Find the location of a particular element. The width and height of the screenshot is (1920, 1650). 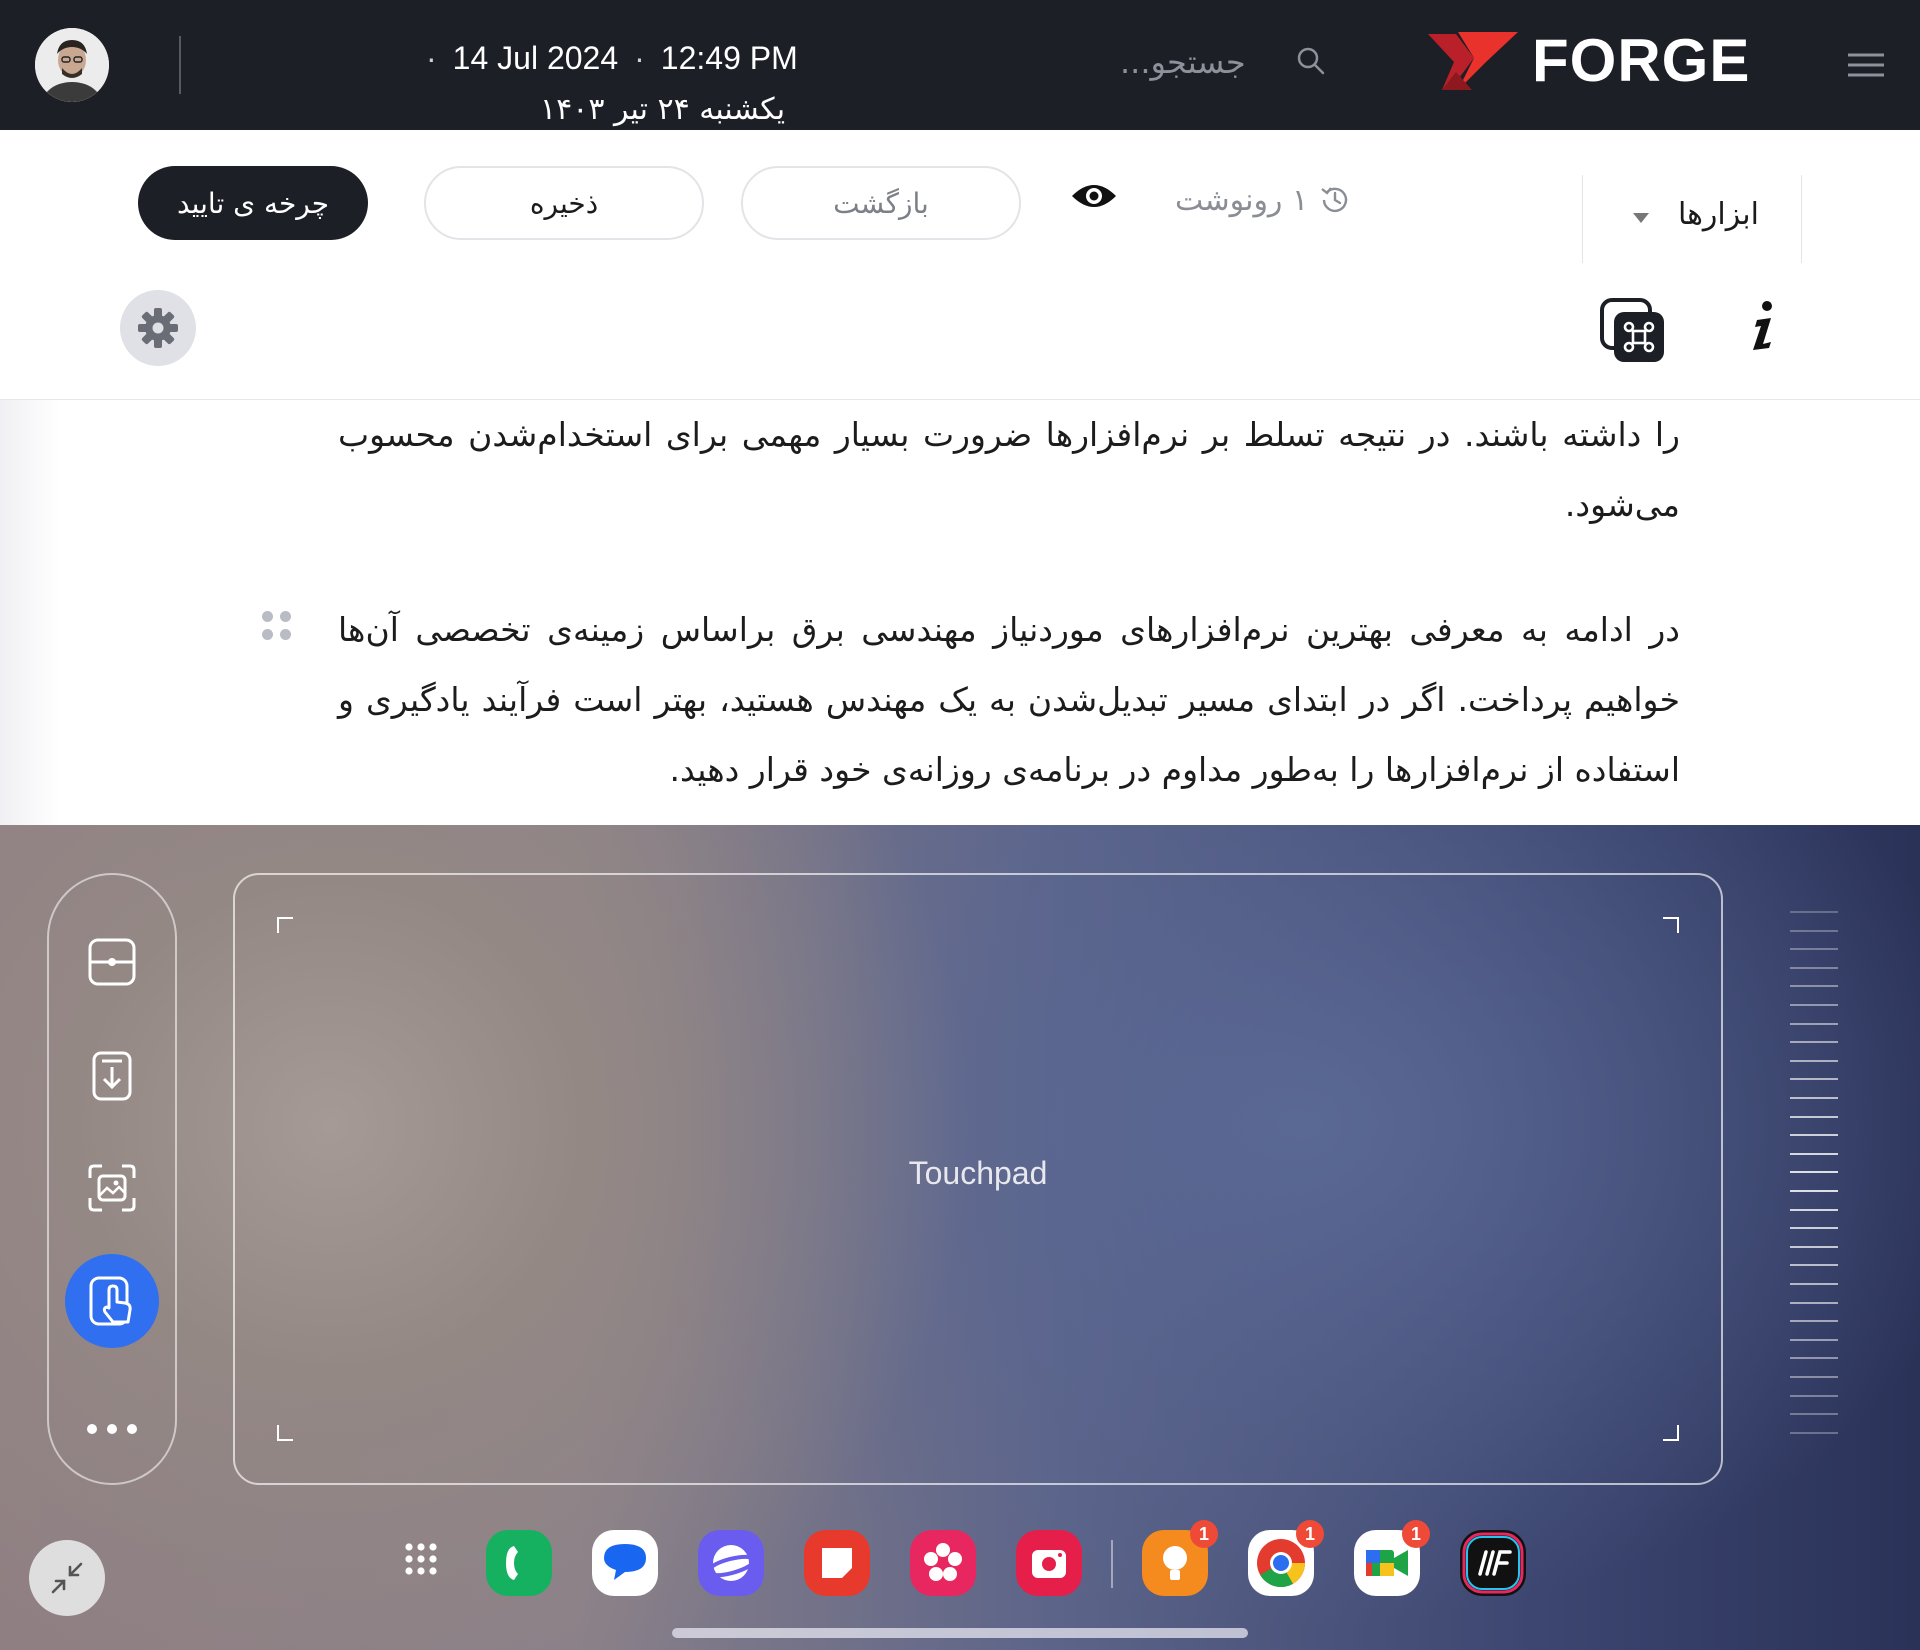

split-screen-icon is located at coordinates (112, 962).